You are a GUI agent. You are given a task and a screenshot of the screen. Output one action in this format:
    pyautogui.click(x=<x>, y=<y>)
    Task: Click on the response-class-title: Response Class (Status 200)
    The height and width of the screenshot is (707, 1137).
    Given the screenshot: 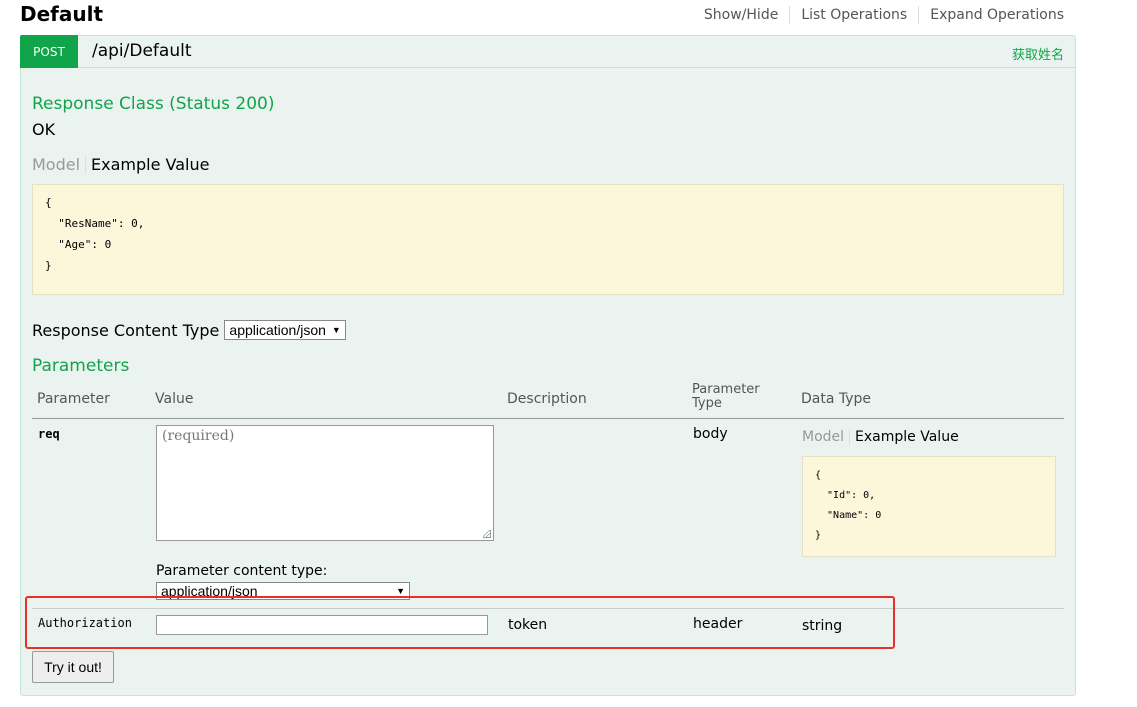 What is the action you would take?
    pyautogui.click(x=153, y=104)
    